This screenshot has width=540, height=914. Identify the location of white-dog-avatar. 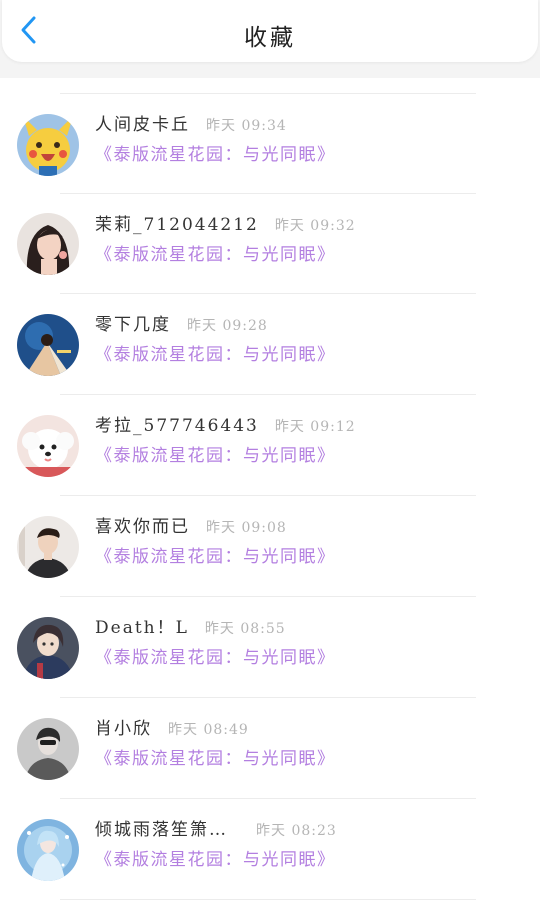
(48, 446).